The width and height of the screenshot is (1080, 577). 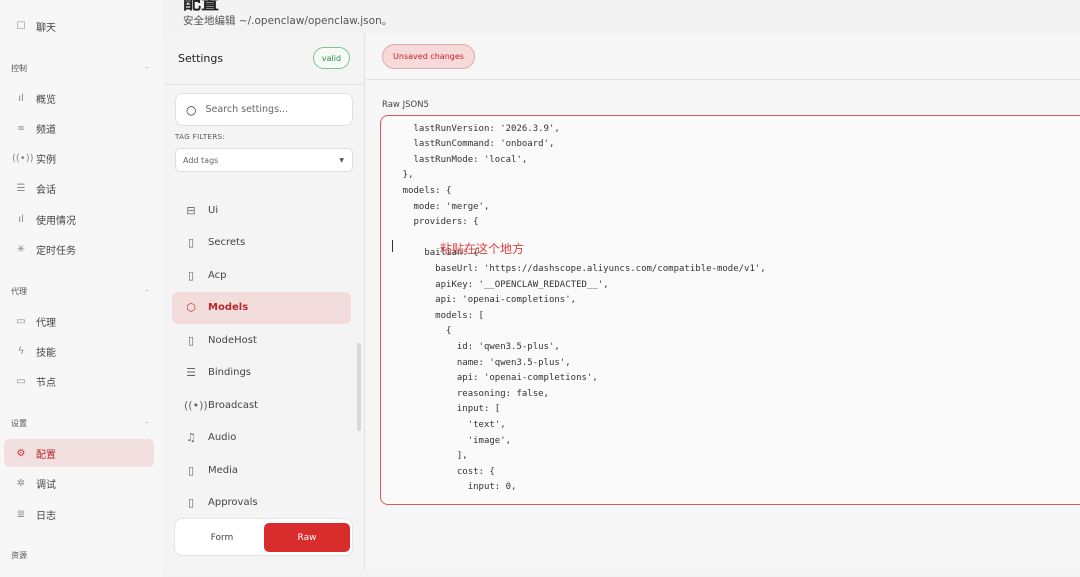 I want to click on category-item: ▯ Secrets, so click(x=261, y=243).